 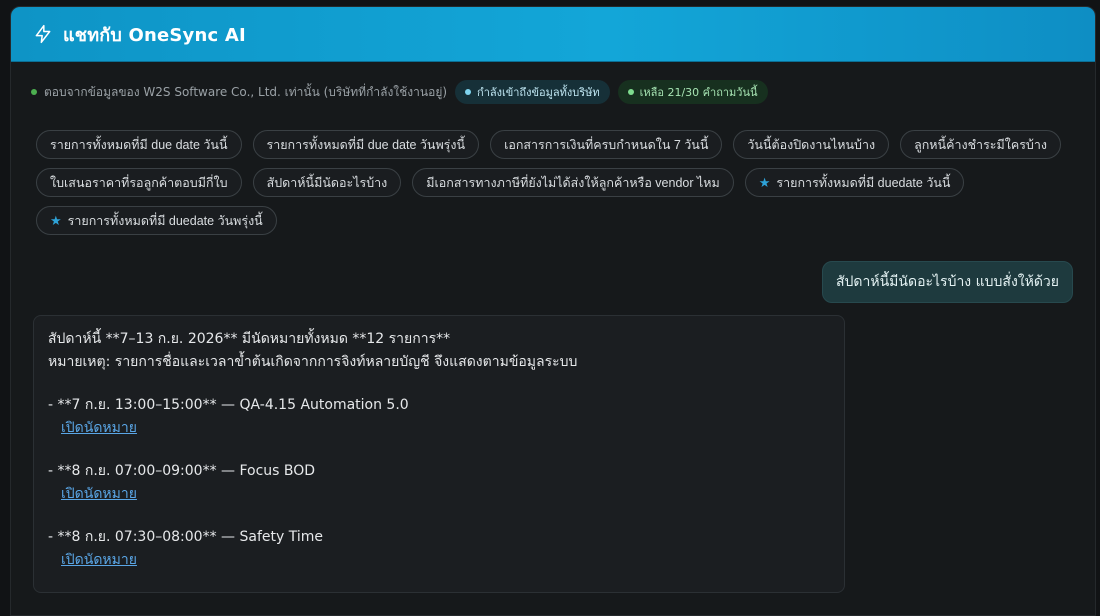 I want to click on suggestion-chip: รายการทั้งหมดที่มี due date วันพรุ่งนี้, so click(x=366, y=144).